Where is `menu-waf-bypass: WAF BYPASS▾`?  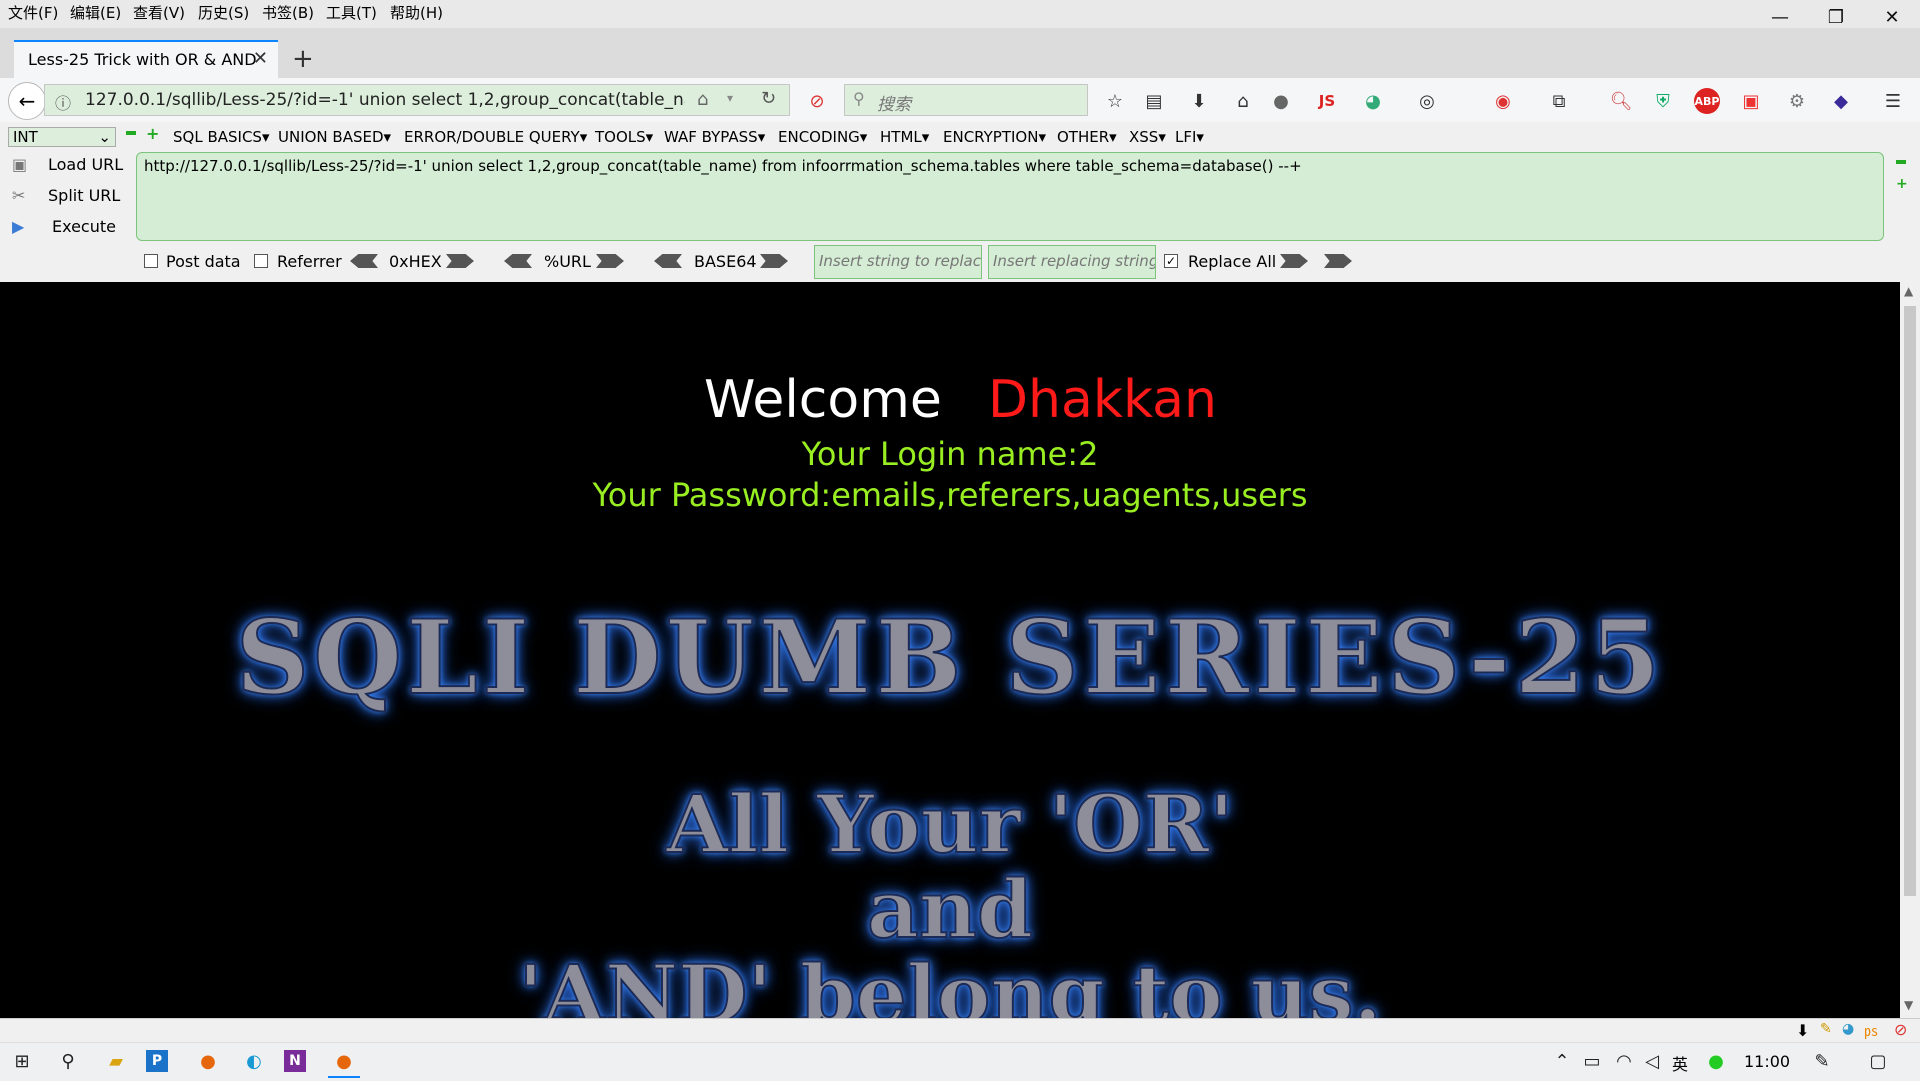
menu-waf-bypass: WAF BYPASS▾ is located at coordinates (714, 137).